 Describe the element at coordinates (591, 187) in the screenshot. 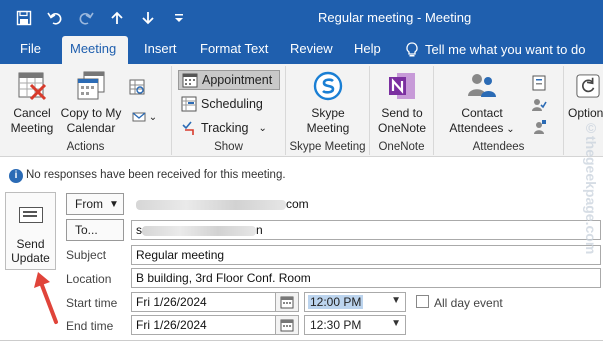

I see `watermark-text: ©thegeekpage.com` at that location.